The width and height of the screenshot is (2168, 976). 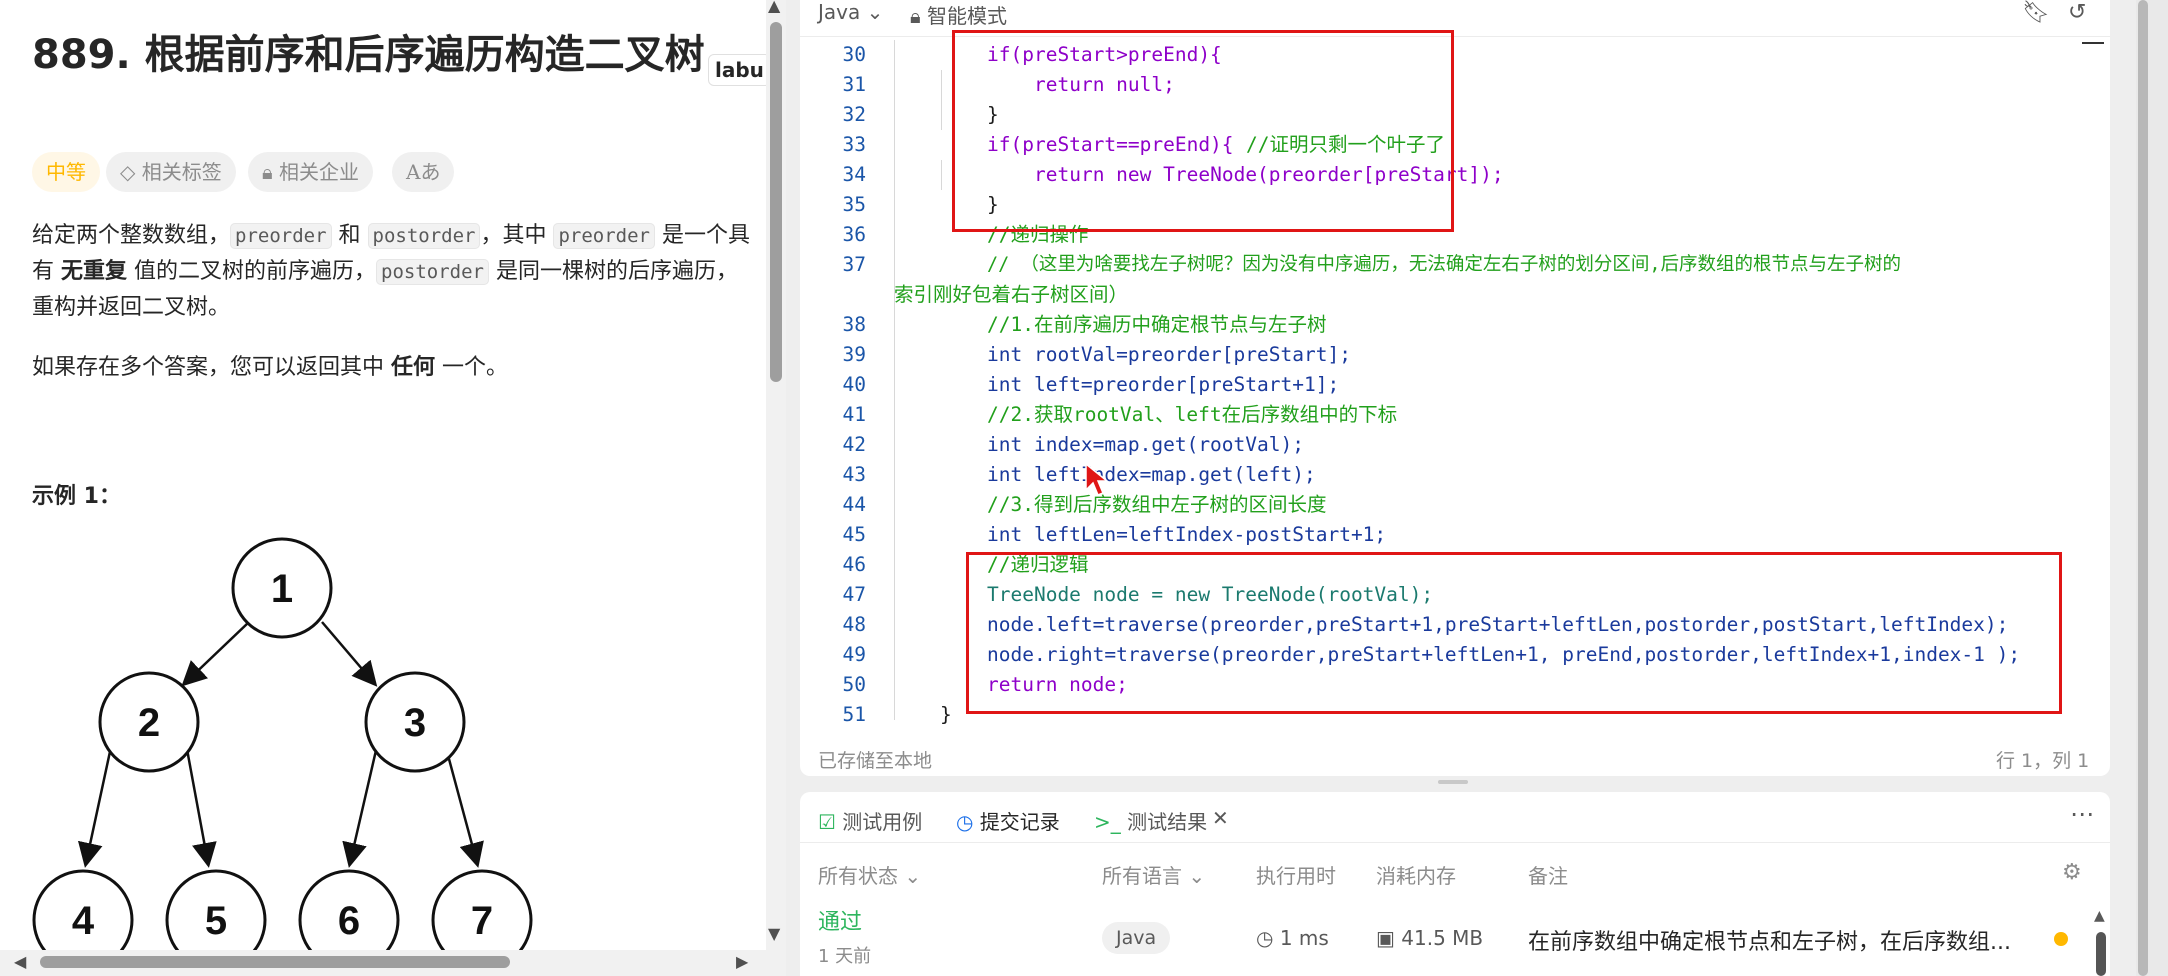 I want to click on translate-button: Aあ, so click(x=423, y=172).